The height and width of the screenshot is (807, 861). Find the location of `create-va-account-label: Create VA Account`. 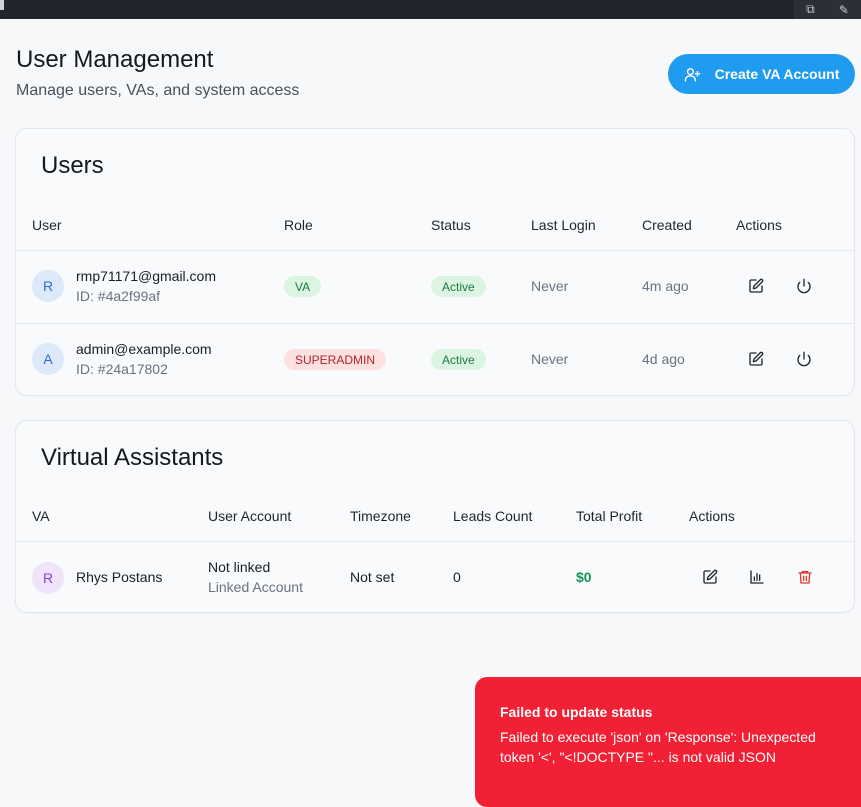

create-va-account-label: Create VA Account is located at coordinates (777, 74).